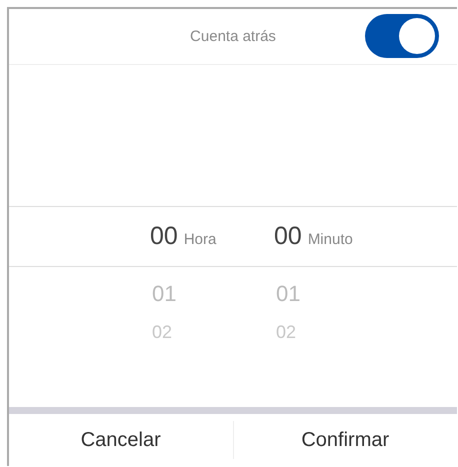 The width and height of the screenshot is (458, 467). I want to click on dialog-title: Cuenta atrás, so click(233, 36).